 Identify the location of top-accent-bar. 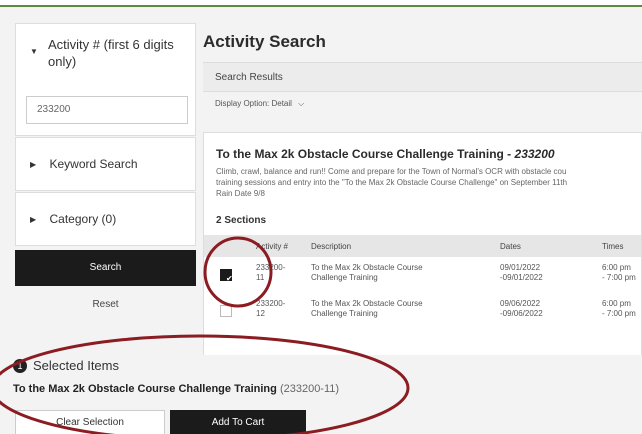
(321, 3).